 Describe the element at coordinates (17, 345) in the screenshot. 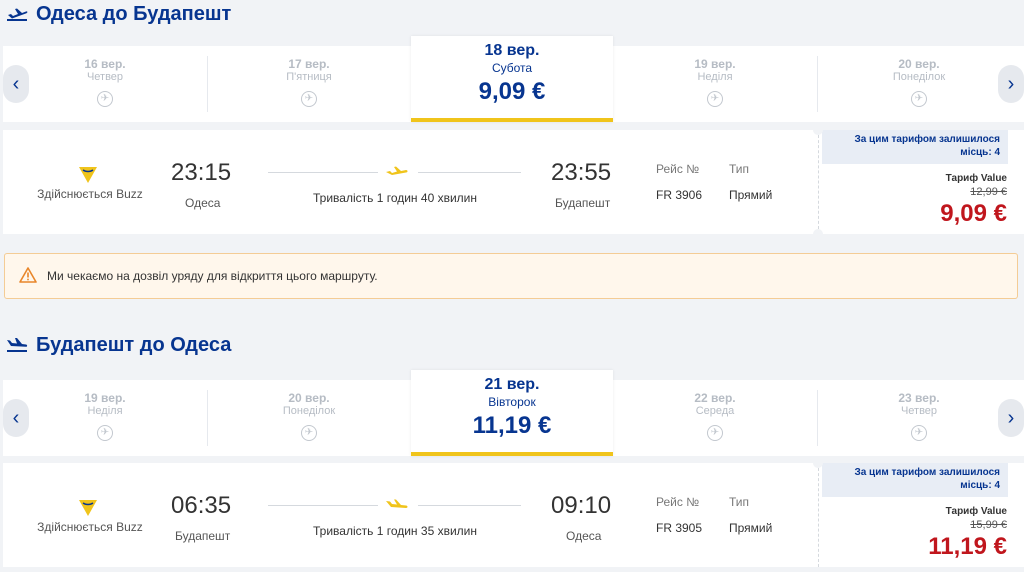

I see `landing-plane-icon` at that location.